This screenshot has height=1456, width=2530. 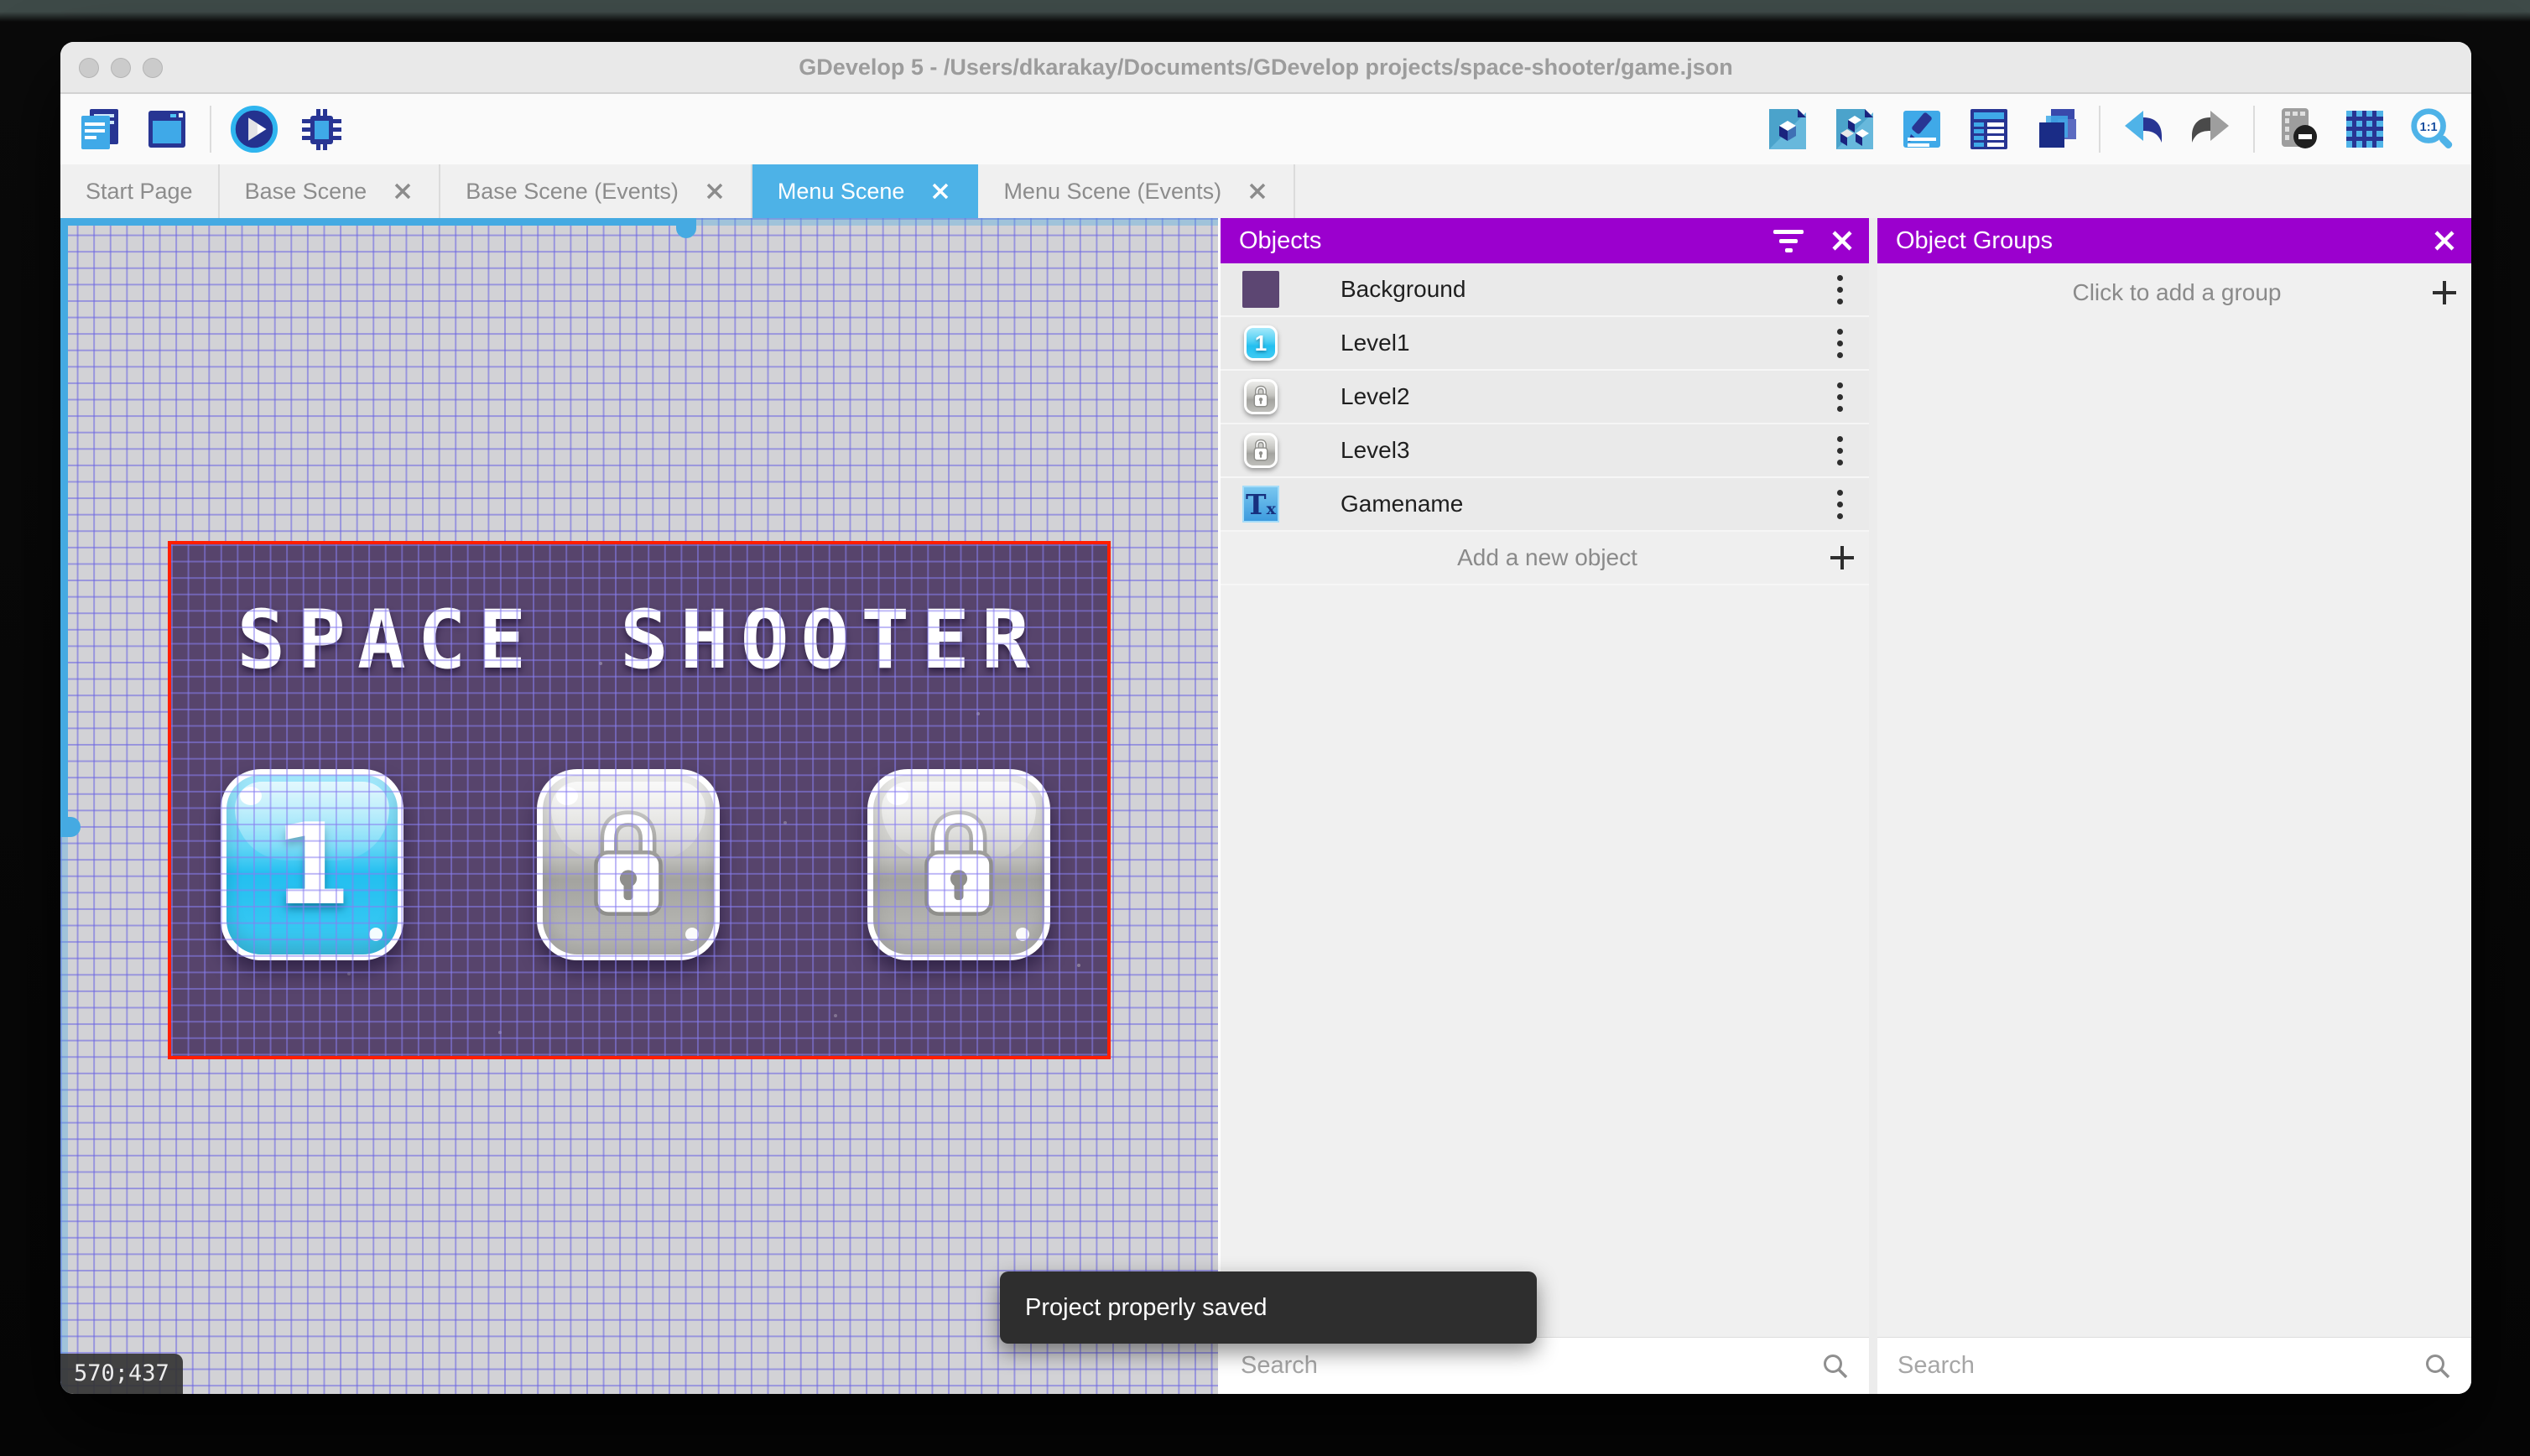 I want to click on horizontal-scrollbar, so click(x=639, y=228).